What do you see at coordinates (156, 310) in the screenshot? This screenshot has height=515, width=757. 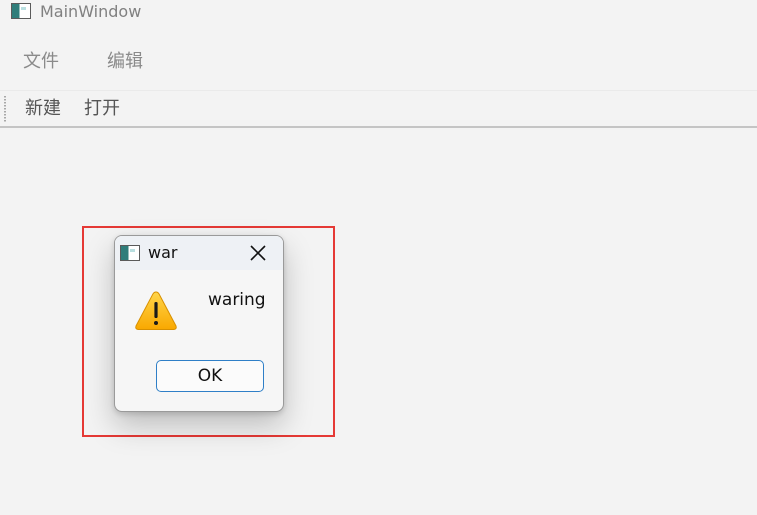 I see `warning-icon` at bounding box center [156, 310].